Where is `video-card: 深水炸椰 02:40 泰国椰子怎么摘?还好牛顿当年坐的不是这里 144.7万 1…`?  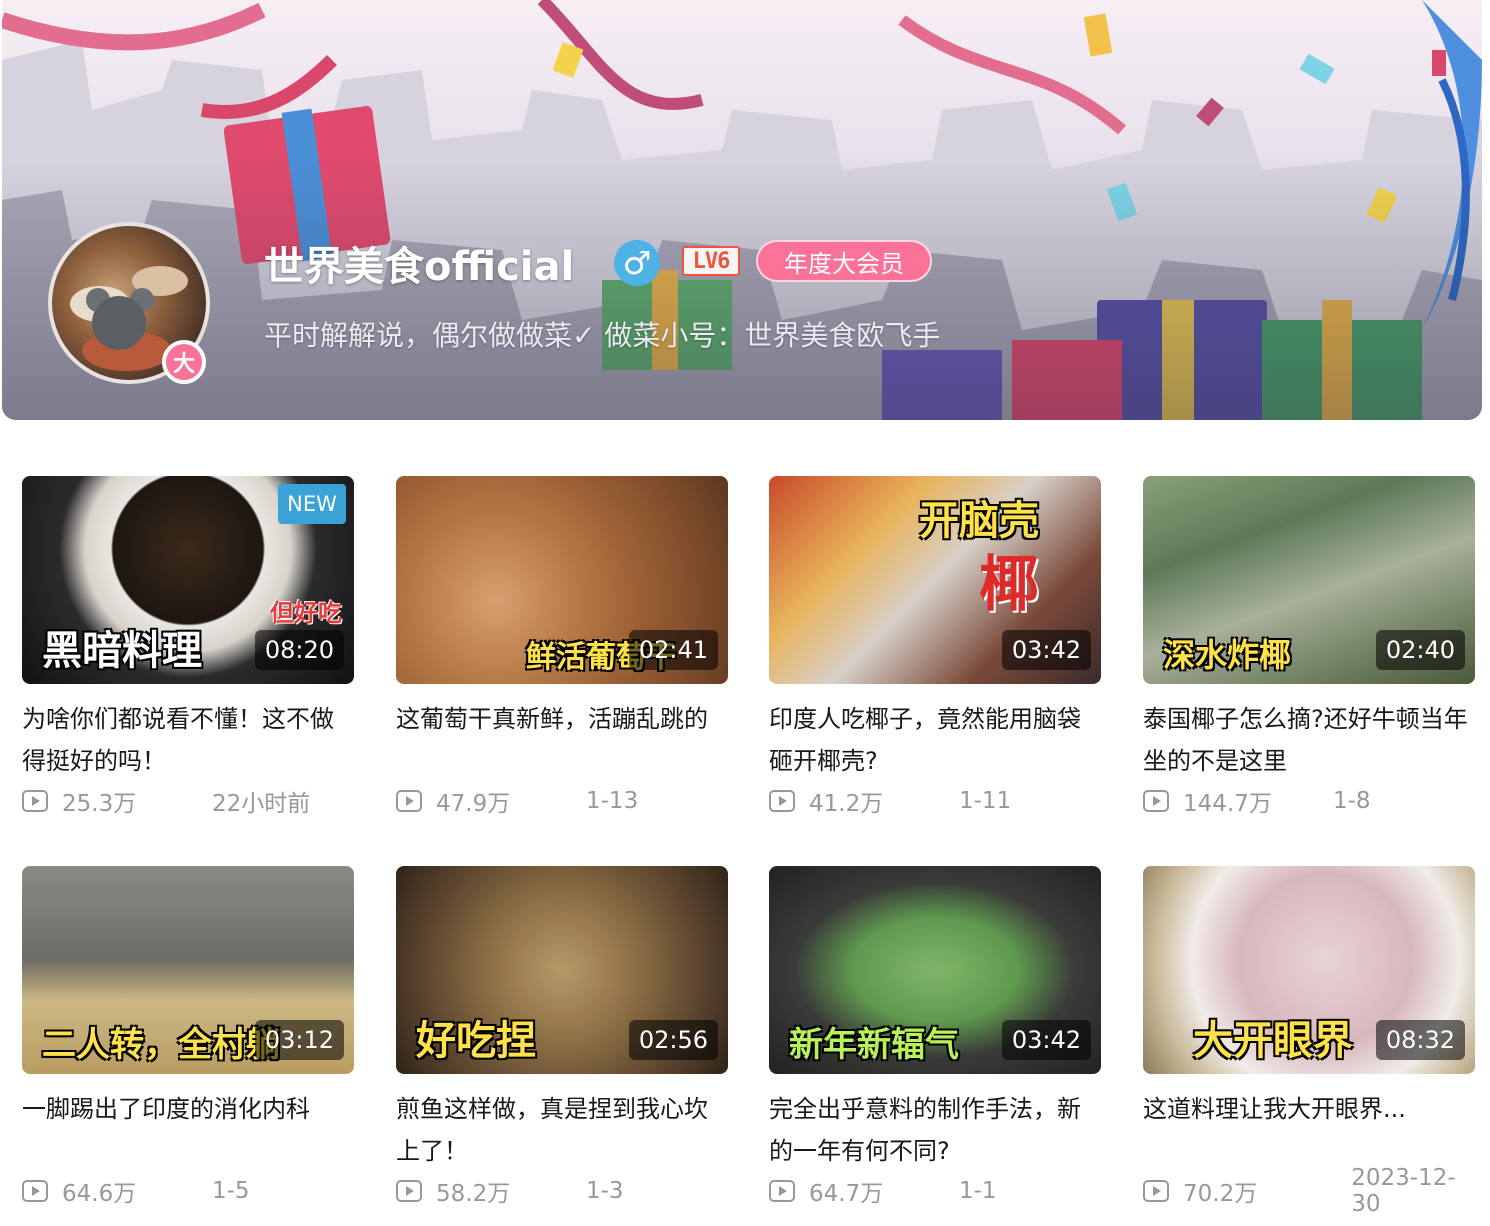 video-card: 深水炸椰 02:40 泰国椰子怎么摘?还好牛顿当年坐的不是这里 144.7万 1… is located at coordinates (1309, 656).